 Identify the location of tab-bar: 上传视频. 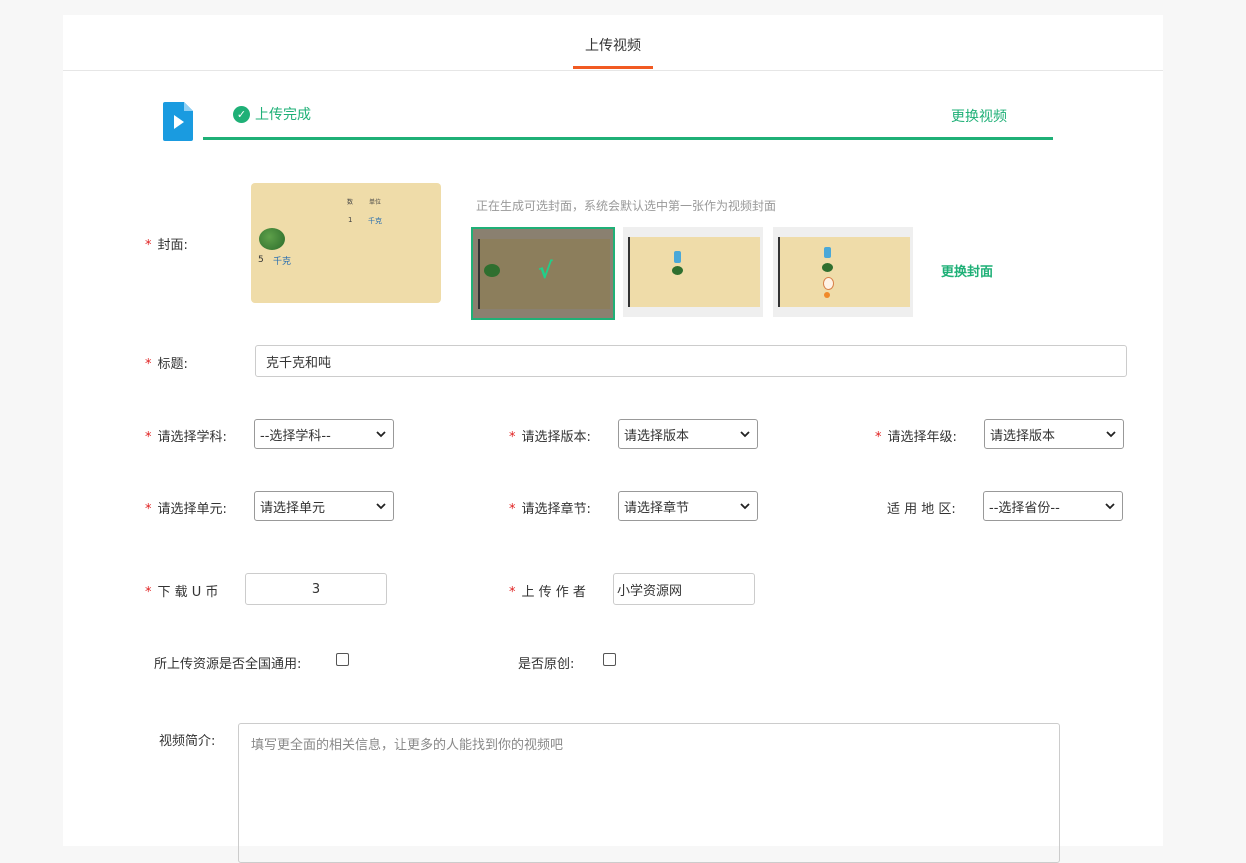
(613, 43).